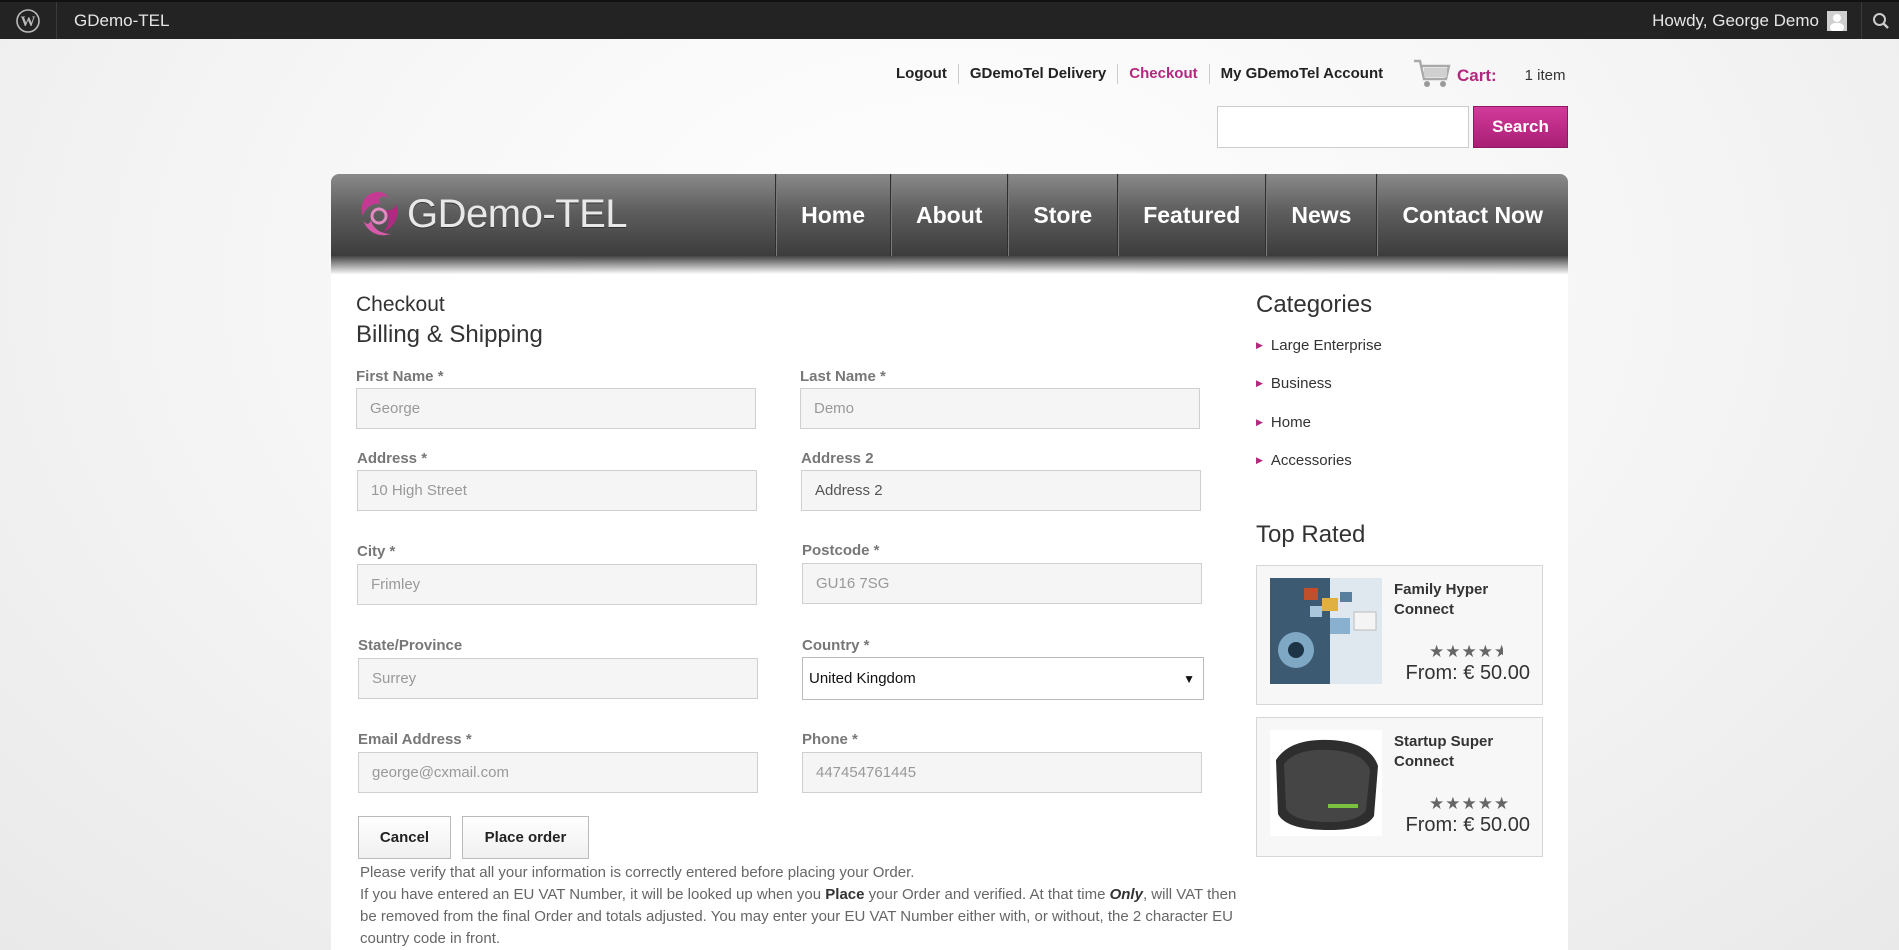  I want to click on city-field: Frimley, so click(557, 584).